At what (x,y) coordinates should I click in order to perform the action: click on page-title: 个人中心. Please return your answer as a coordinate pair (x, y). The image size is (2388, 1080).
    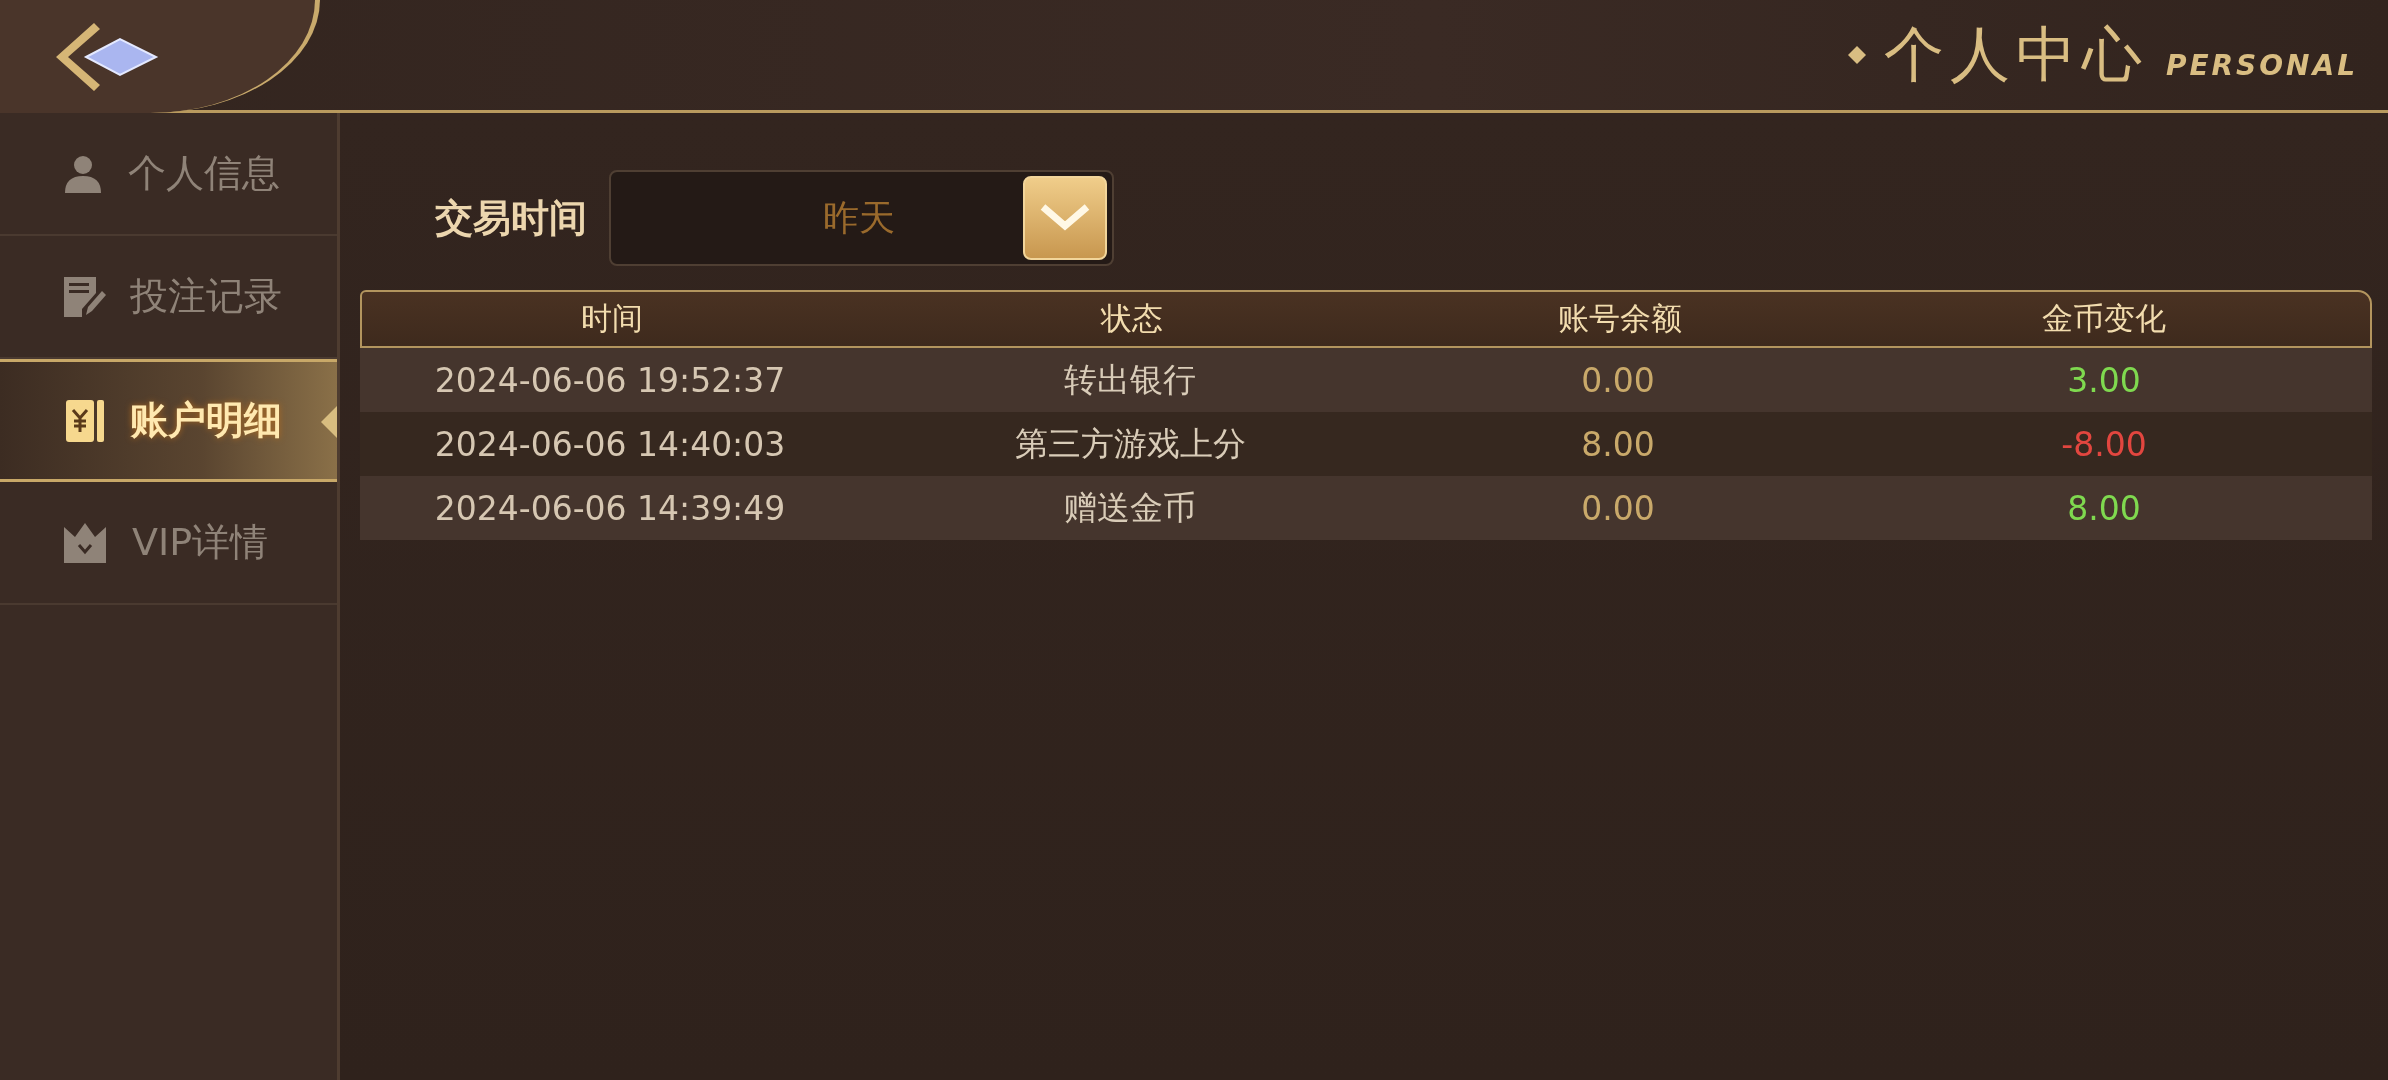
    Looking at the image, I should click on (2015, 54).